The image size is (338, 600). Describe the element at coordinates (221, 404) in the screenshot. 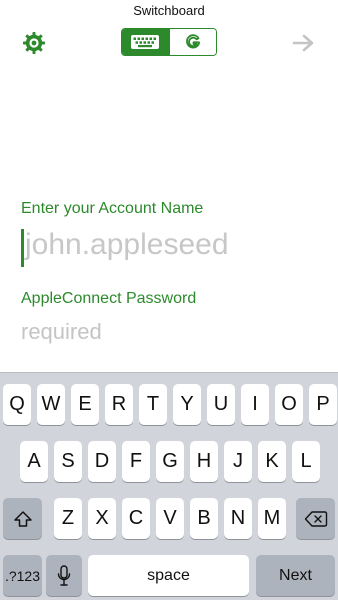

I see `key-u: U` at that location.